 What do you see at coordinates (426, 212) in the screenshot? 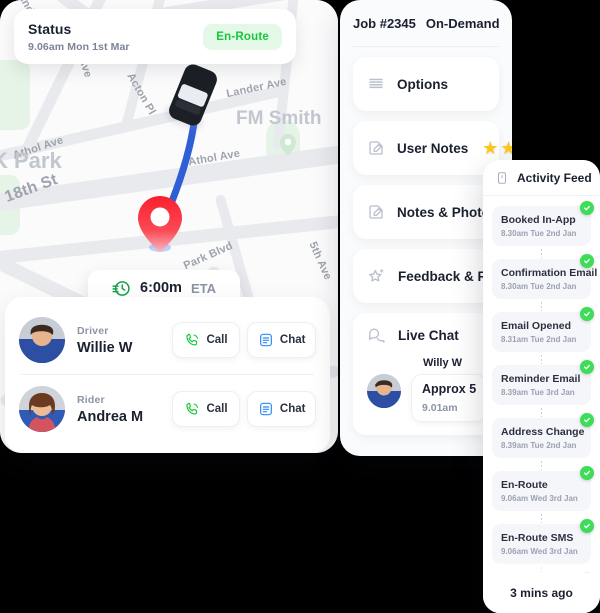
I see `job-row-notes-photos: Notes & Photos` at bounding box center [426, 212].